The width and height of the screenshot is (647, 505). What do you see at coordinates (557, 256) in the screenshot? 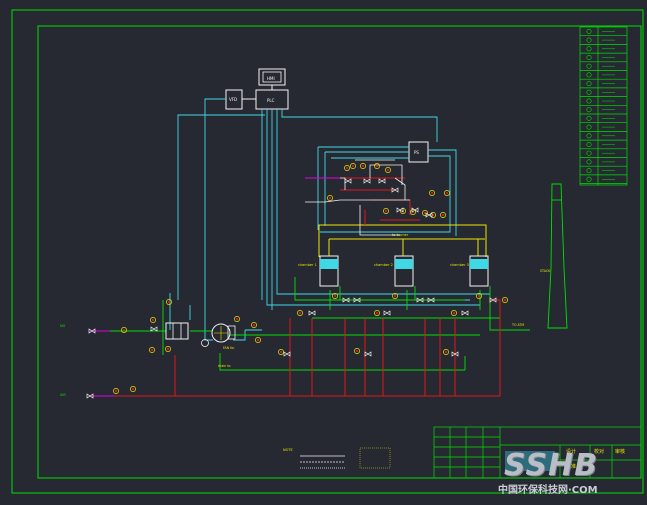
I see `exhaust-stack` at bounding box center [557, 256].